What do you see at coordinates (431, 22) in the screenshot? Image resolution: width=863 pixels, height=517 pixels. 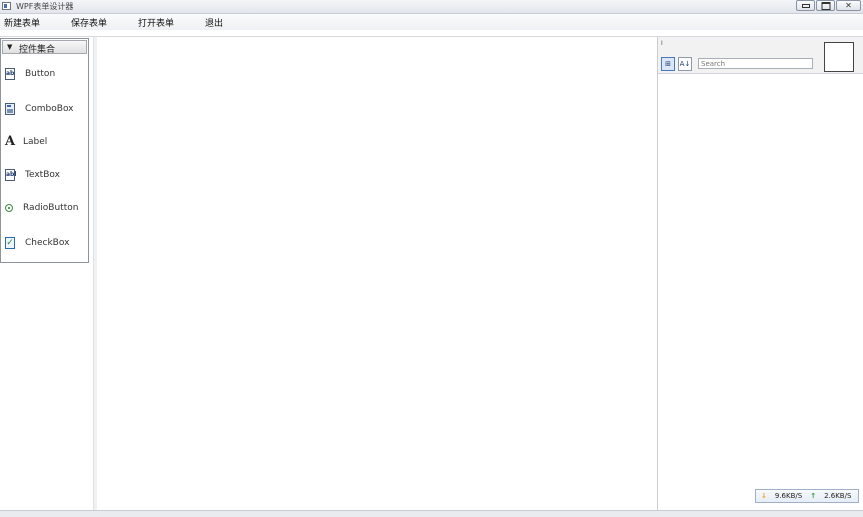 I see `menu-bar: 新建表单 保存表单 打开表单 退出` at bounding box center [431, 22].